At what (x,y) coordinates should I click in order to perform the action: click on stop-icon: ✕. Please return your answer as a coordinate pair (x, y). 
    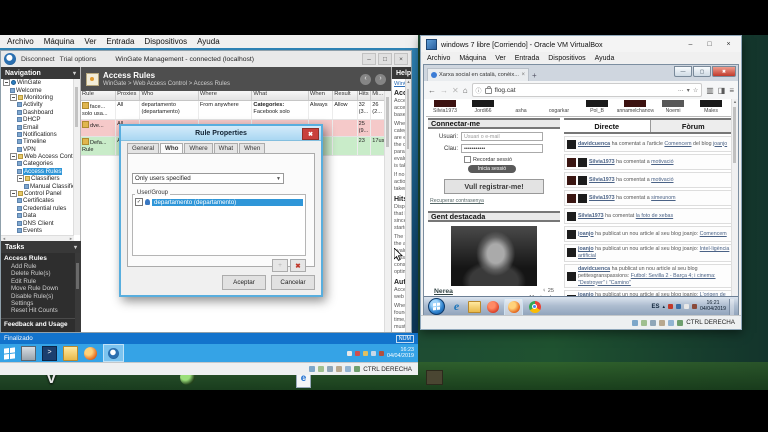
    Looking at the image, I should click on (455, 90).